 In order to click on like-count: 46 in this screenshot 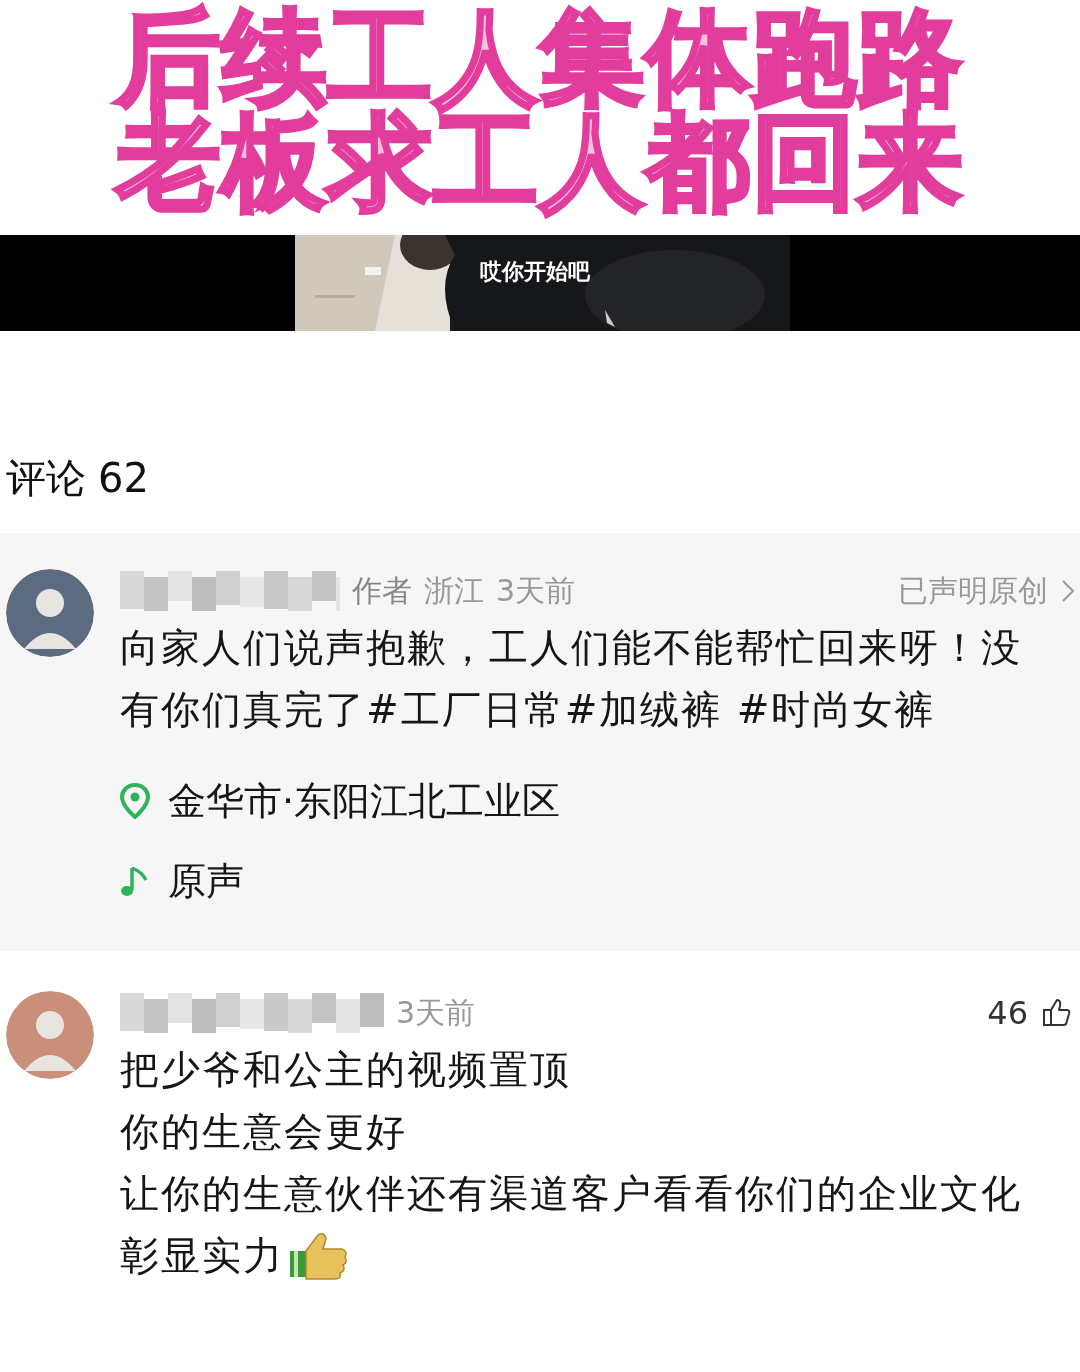, I will do `click(1007, 1013)`.